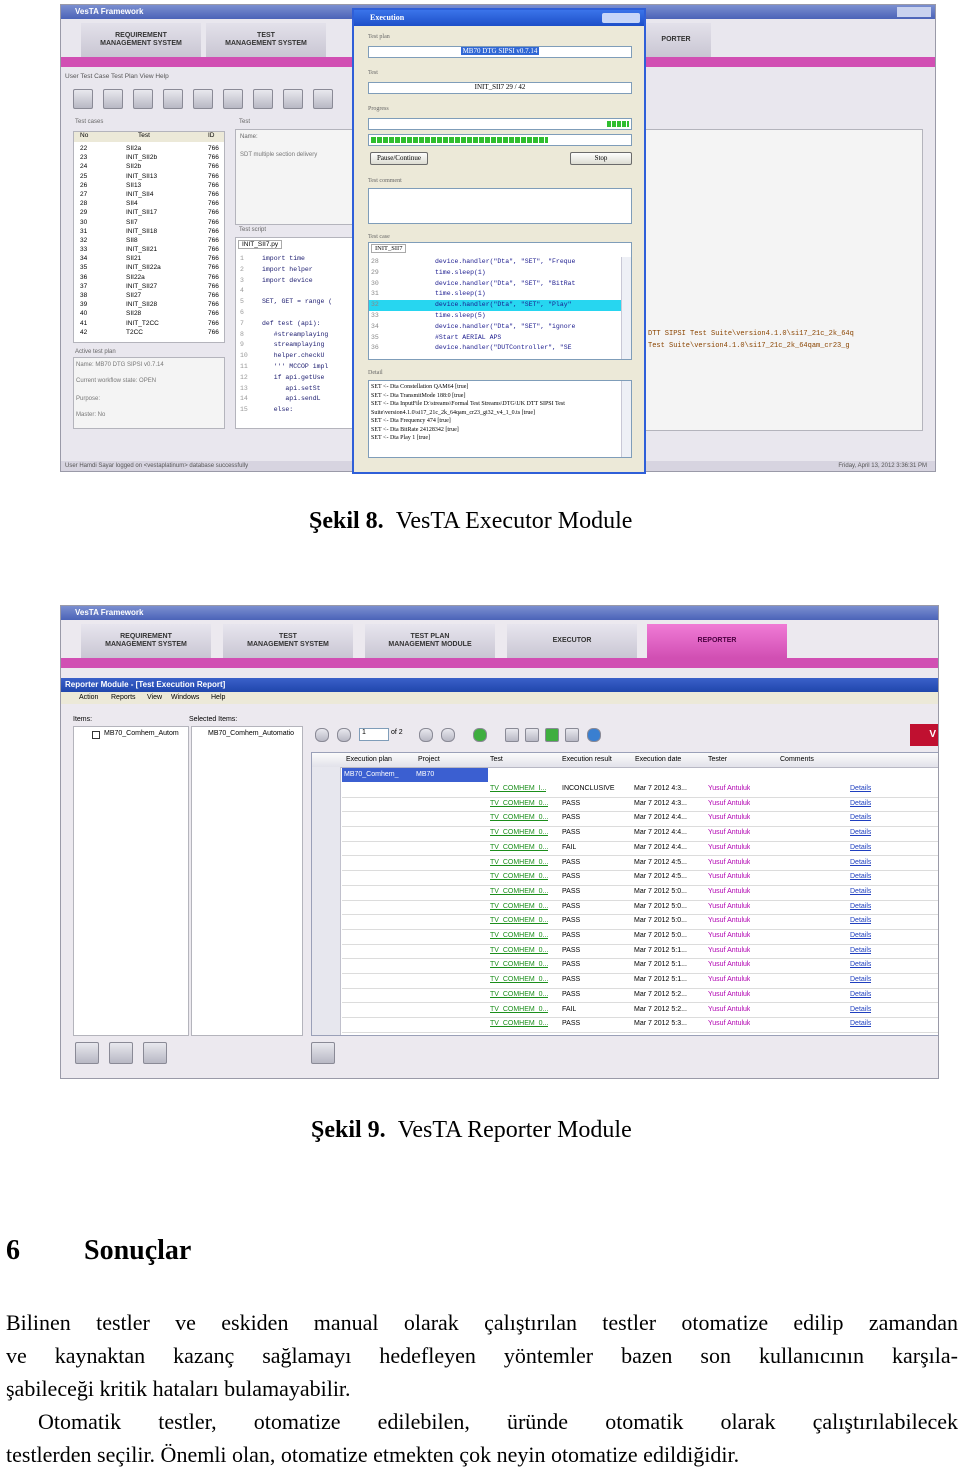  I want to click on edit-icon, so click(323, 99).